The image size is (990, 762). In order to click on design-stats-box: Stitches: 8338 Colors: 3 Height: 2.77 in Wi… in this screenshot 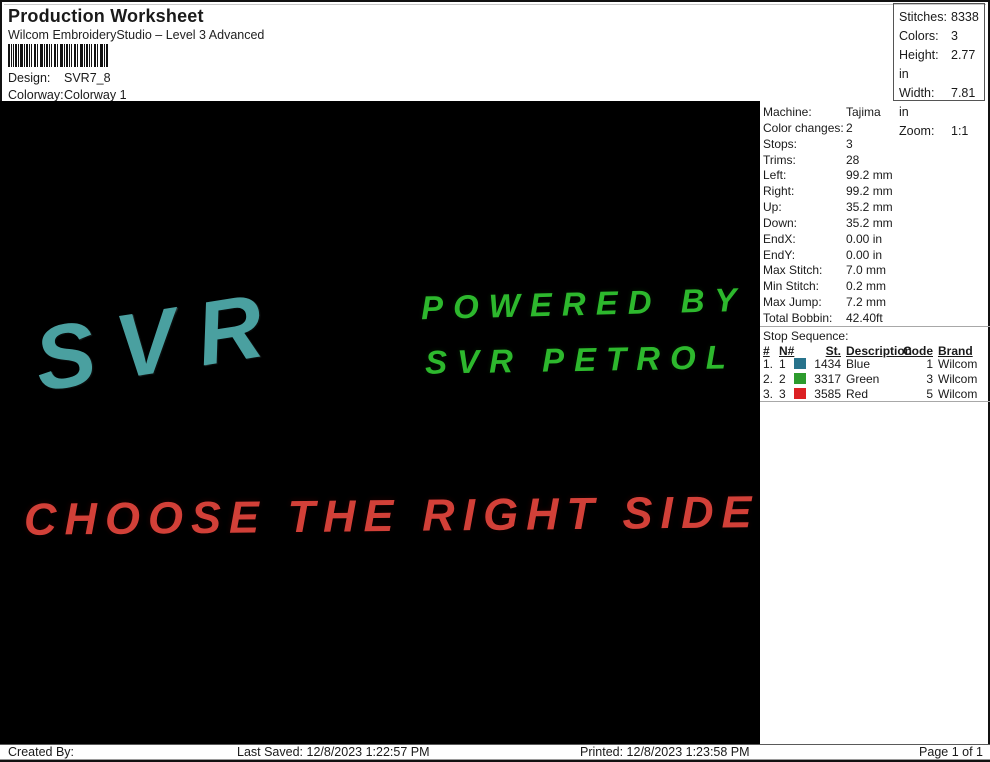, I will do `click(939, 70)`.